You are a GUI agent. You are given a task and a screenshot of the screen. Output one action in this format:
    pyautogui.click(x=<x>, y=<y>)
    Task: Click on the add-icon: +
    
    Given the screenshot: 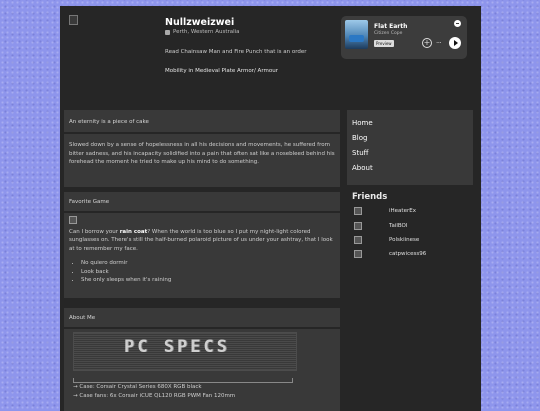 What is the action you would take?
    pyautogui.click(x=427, y=43)
    